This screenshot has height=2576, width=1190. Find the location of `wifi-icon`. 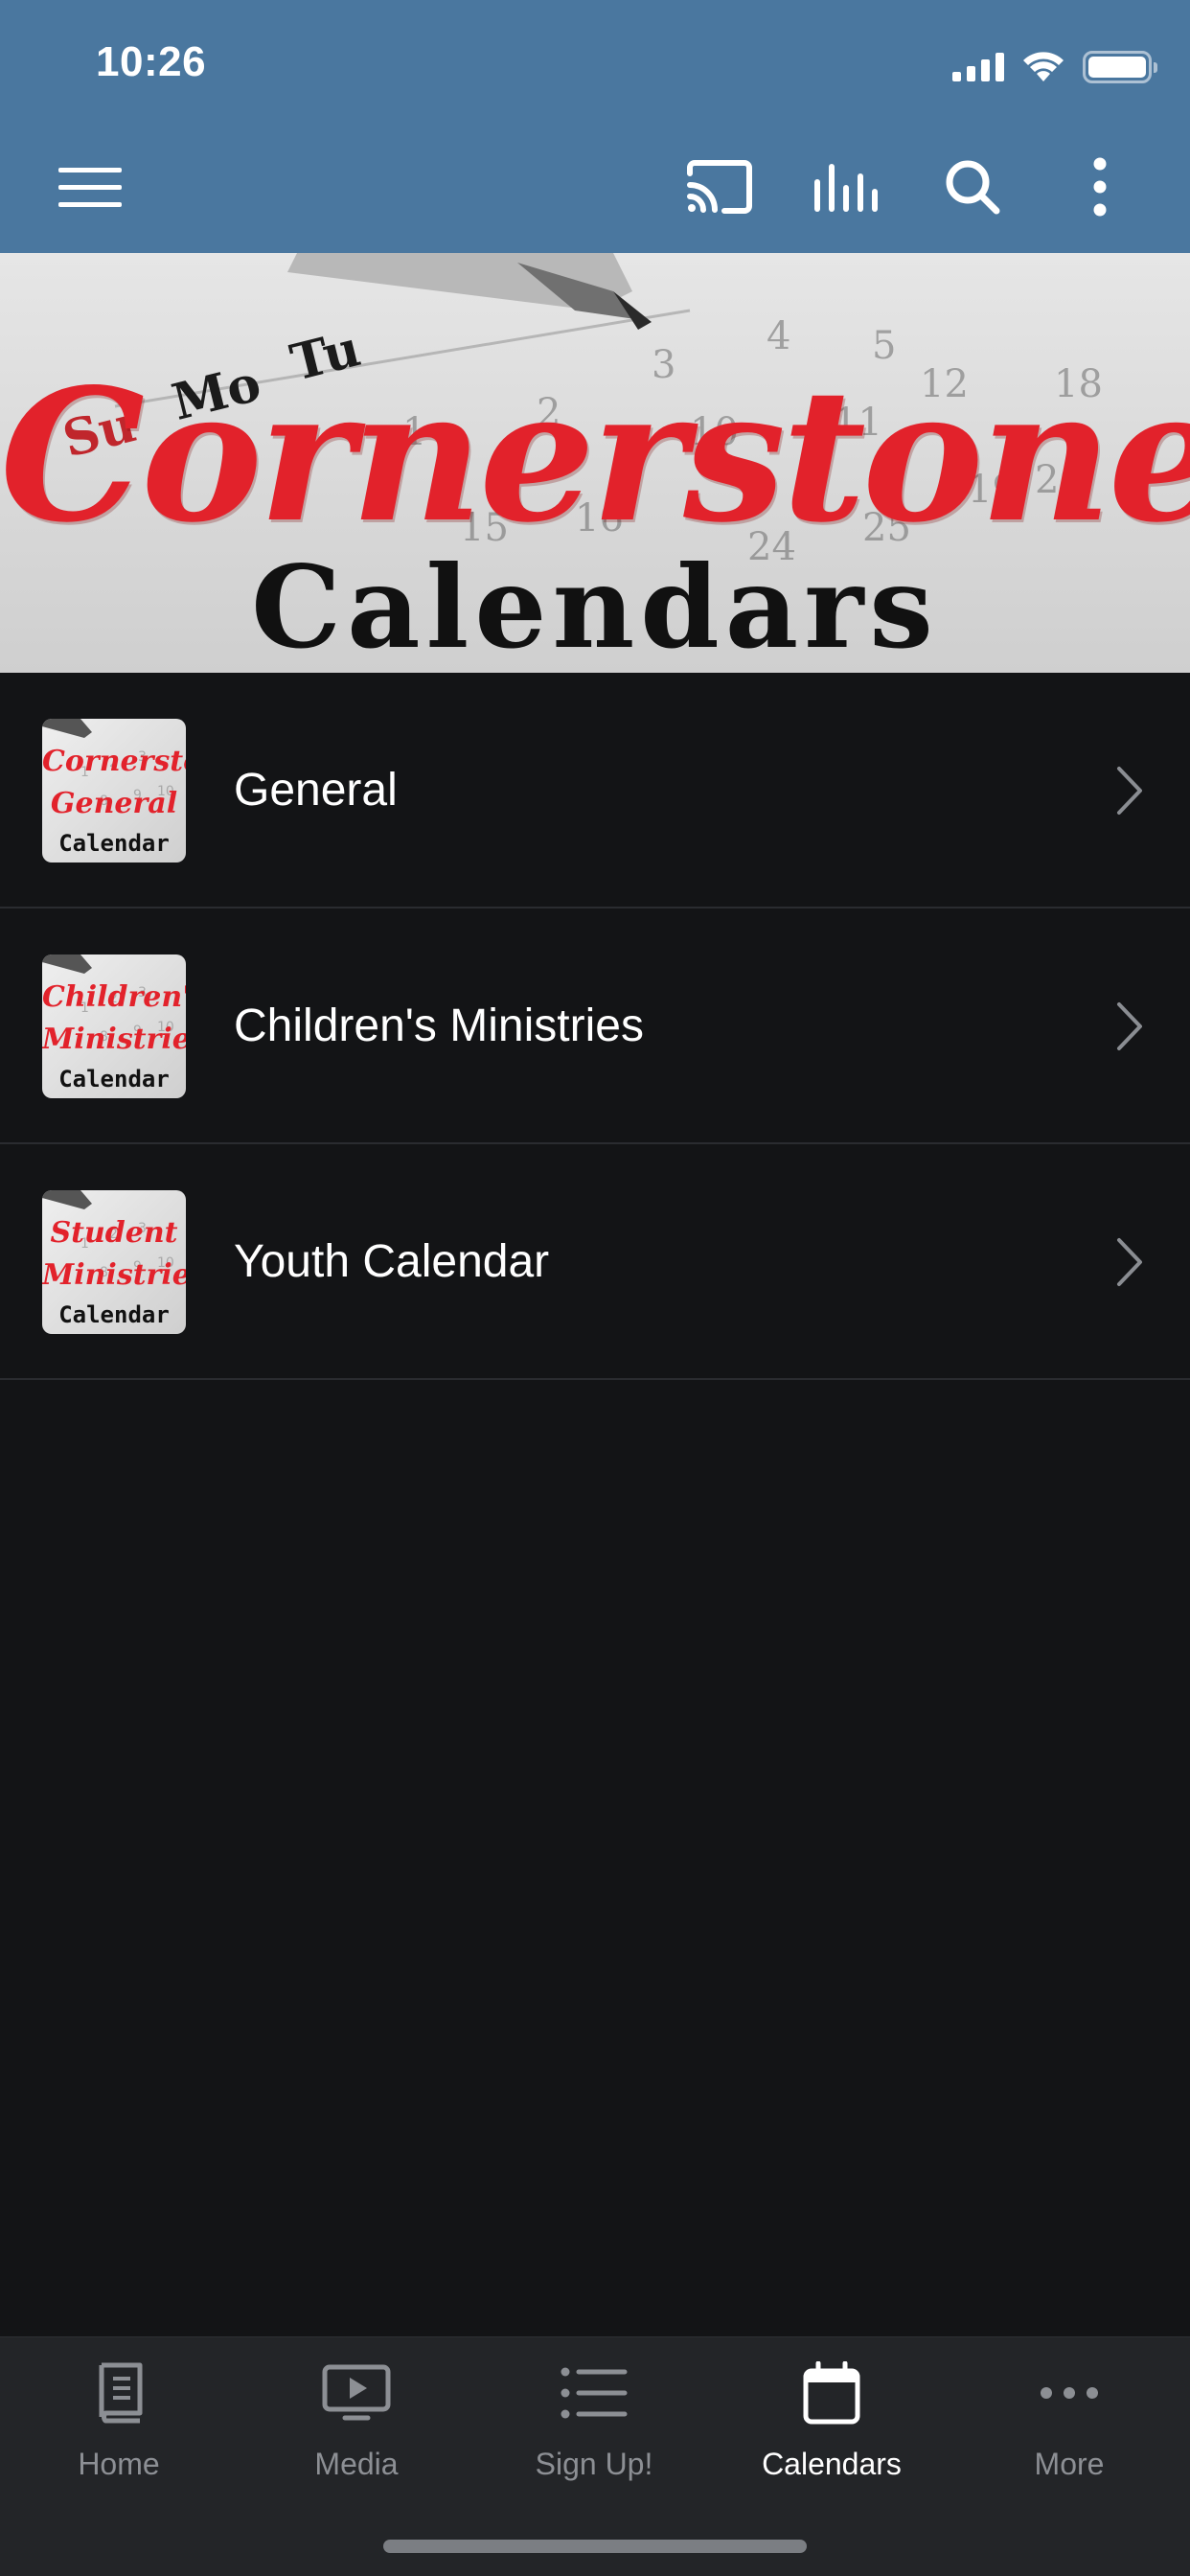

wifi-icon is located at coordinates (1043, 66).